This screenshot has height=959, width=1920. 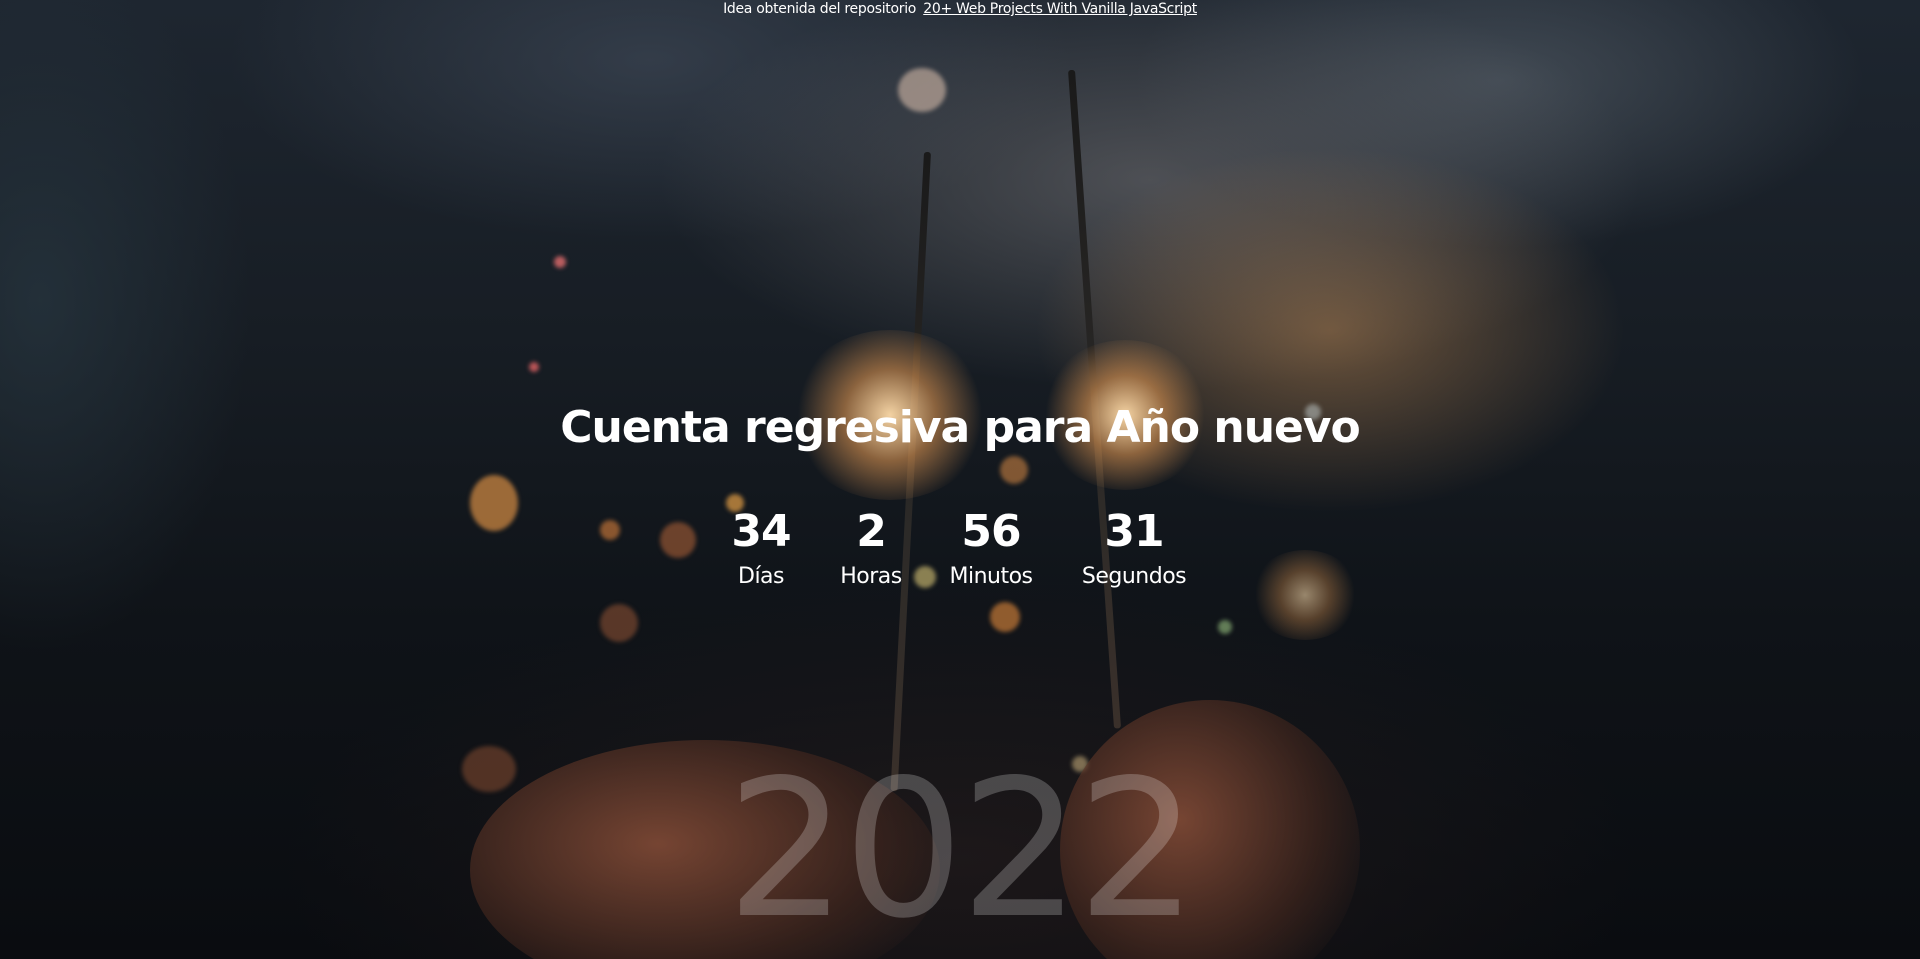 What do you see at coordinates (991, 576) in the screenshot?
I see `minutes-label: Minutos` at bounding box center [991, 576].